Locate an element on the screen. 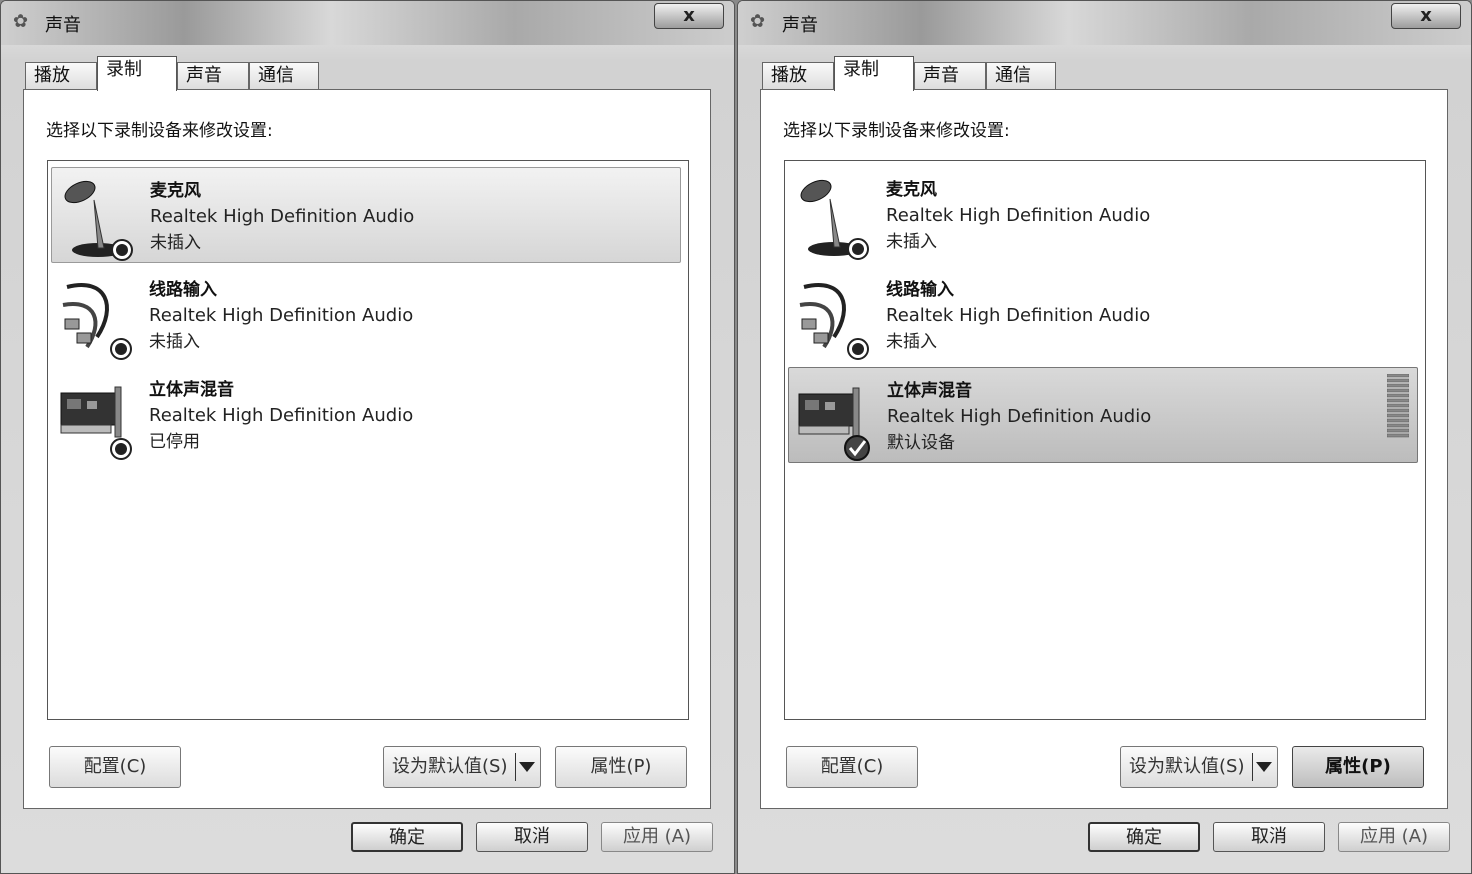 The height and width of the screenshot is (874, 1472). device-item-stereo-mix: 立体声混音 Realtek High Definition Audio 默认设备 is located at coordinates (1103, 415).